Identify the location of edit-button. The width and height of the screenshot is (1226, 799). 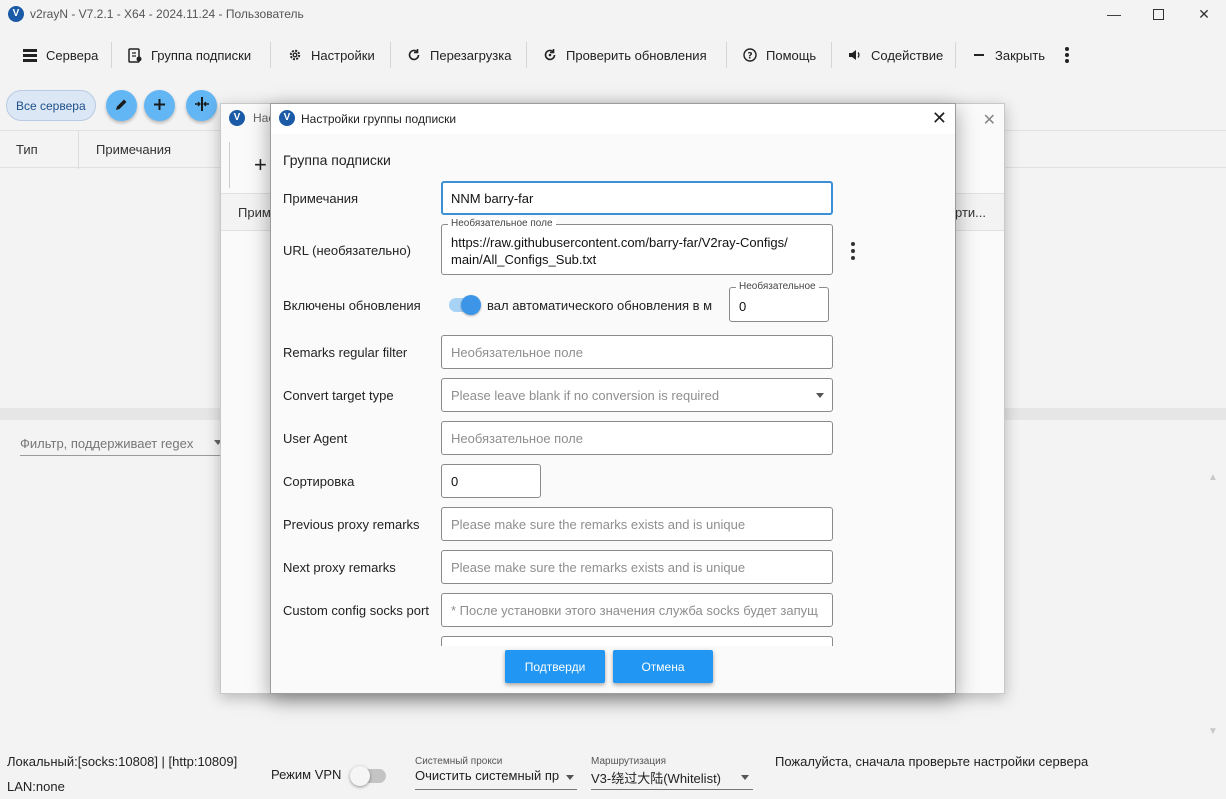
(121, 105).